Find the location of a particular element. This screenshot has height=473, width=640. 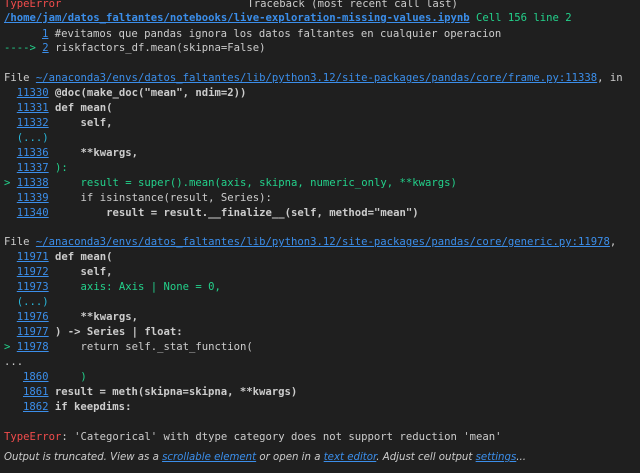

line-number: 1860 is located at coordinates (36, 377).